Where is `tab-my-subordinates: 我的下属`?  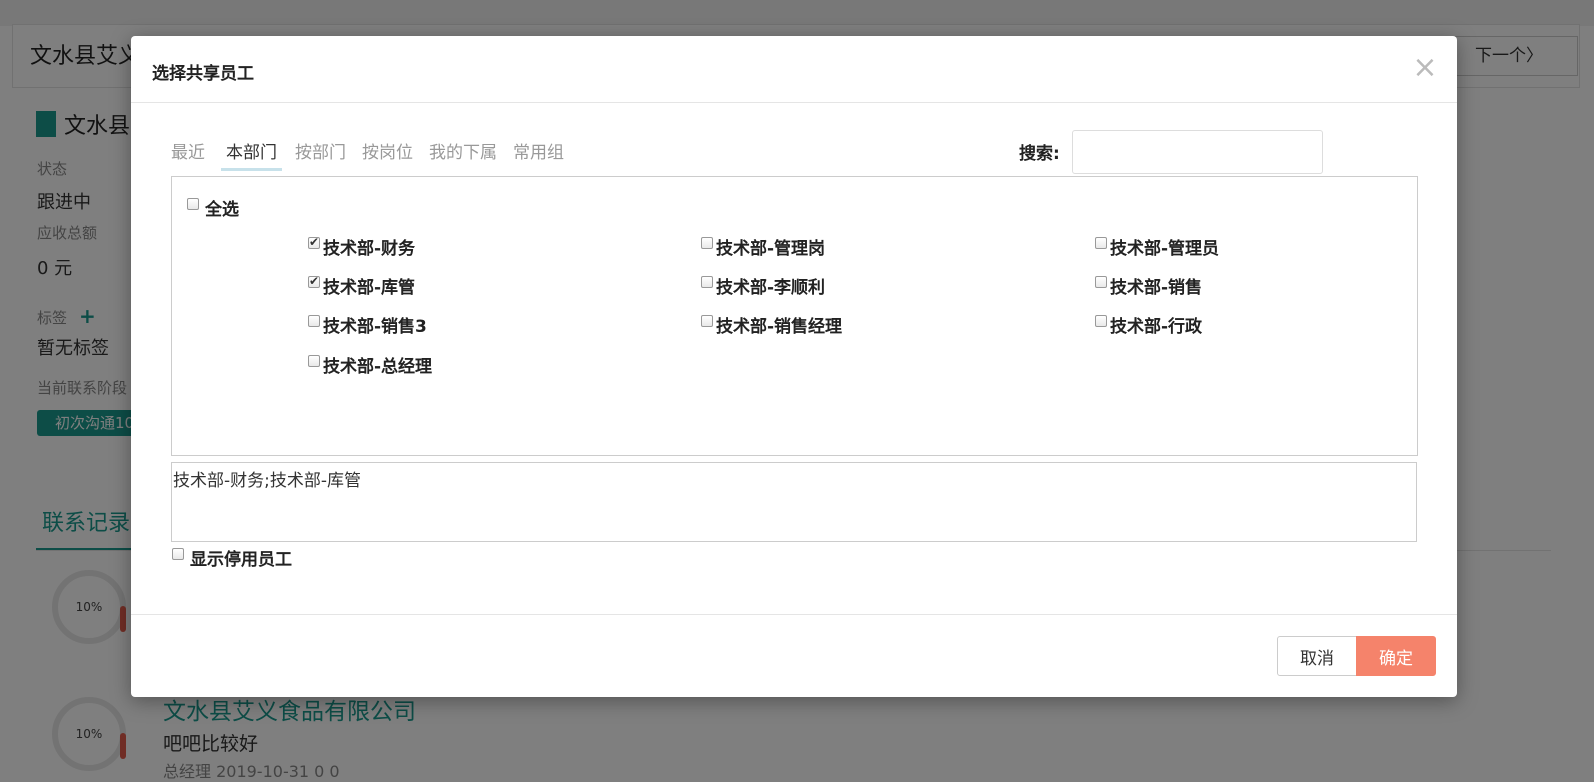
tab-my-subordinates: 我的下属 is located at coordinates (464, 153).